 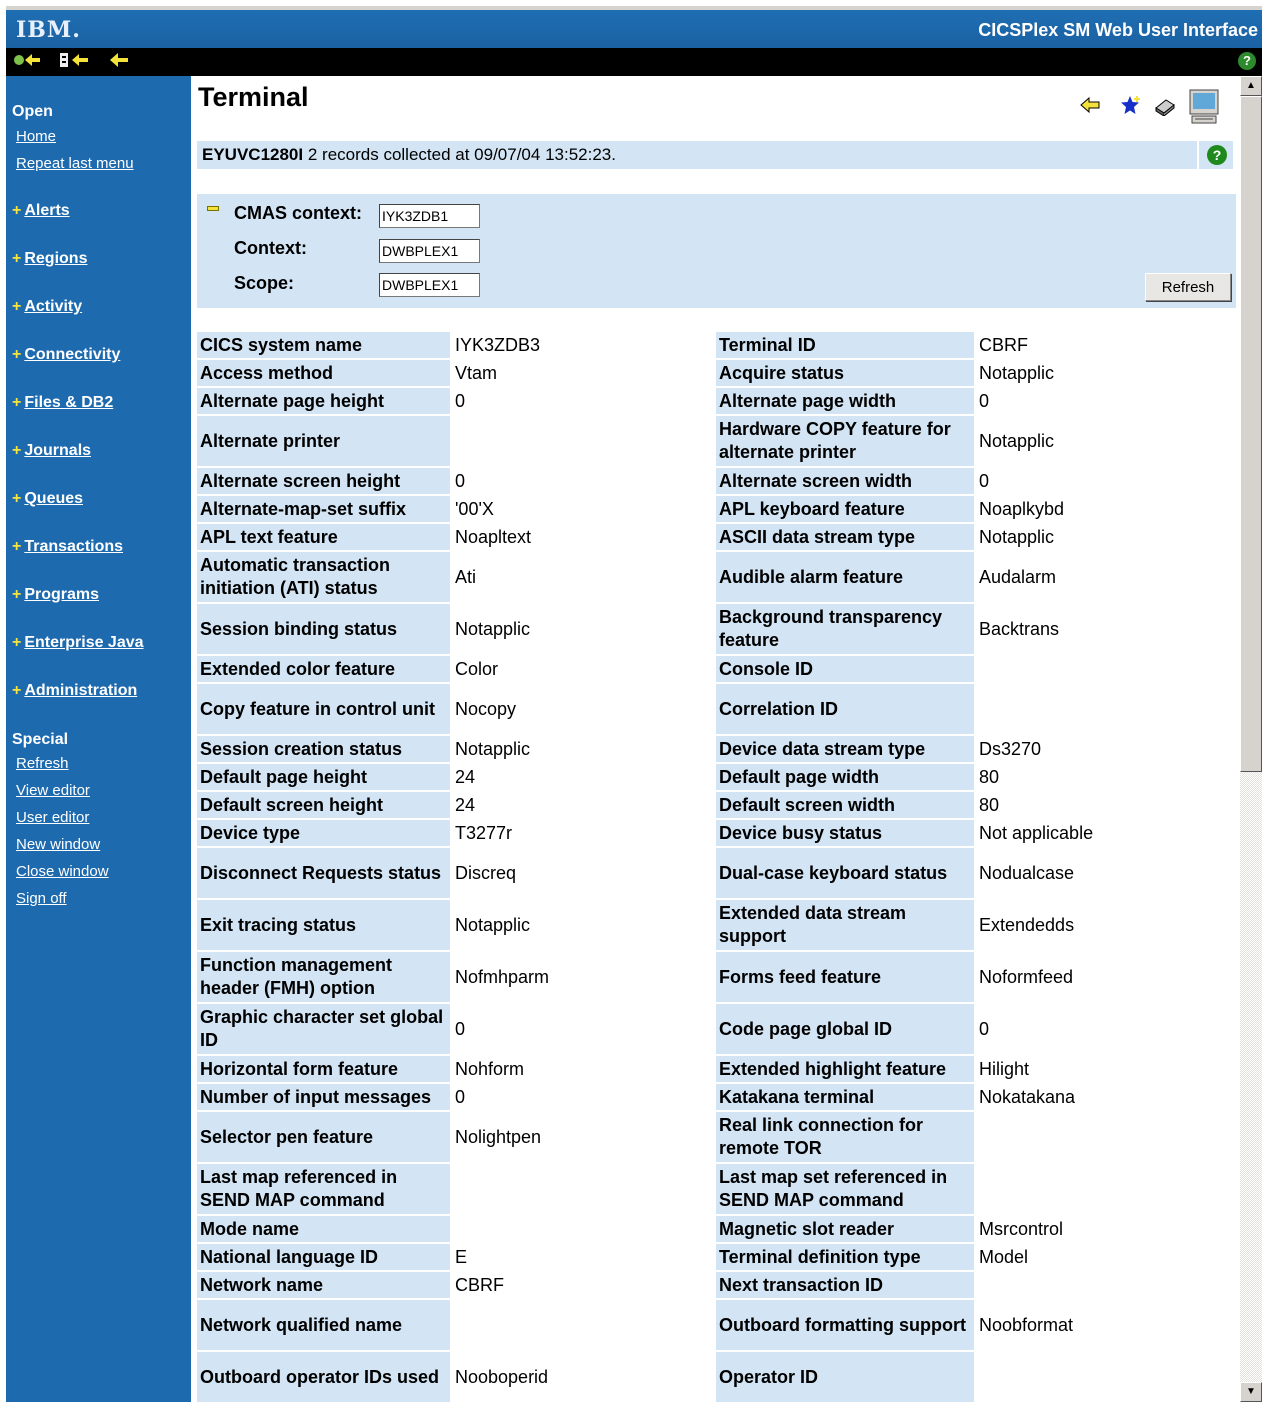 What do you see at coordinates (58, 844) in the screenshot?
I see `sidebar-link-new-window: New window` at bounding box center [58, 844].